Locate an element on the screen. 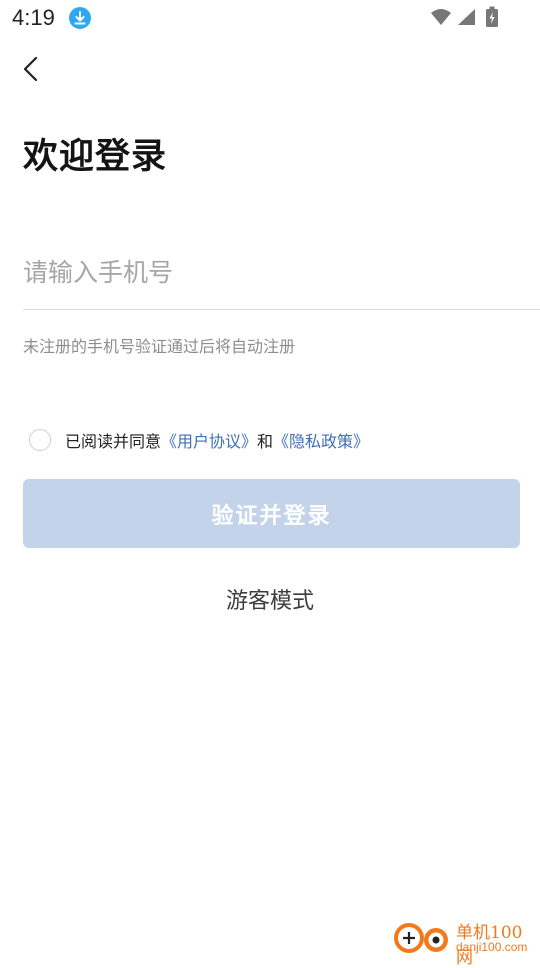  danji-logo-icon is located at coordinates (421, 938).